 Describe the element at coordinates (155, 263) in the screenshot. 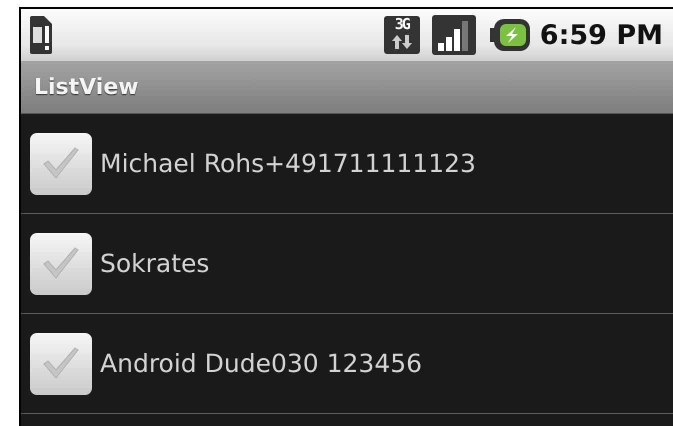

I see `contact-label: Sokrates` at that location.